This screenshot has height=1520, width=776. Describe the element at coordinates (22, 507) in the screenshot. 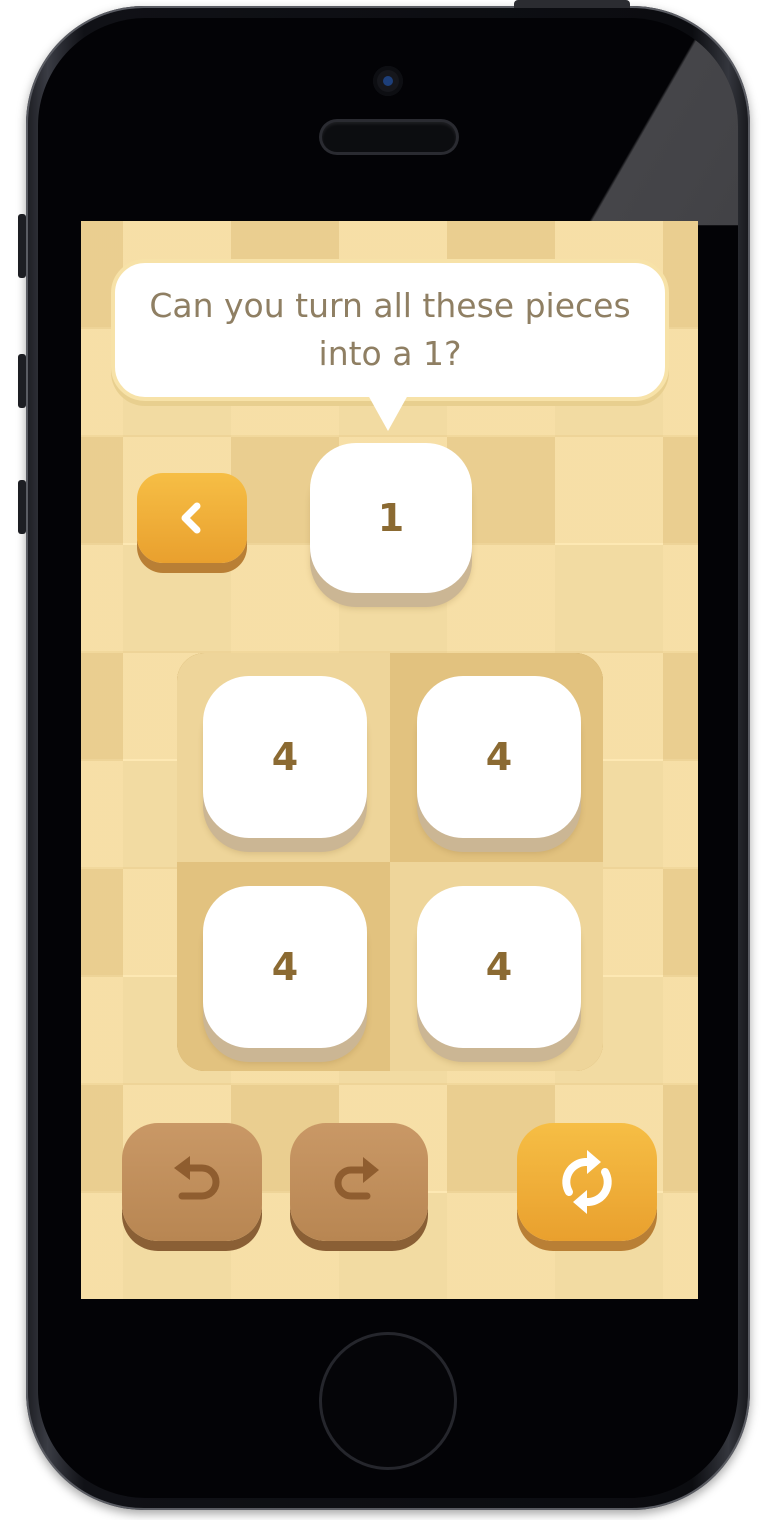

I see `volume-down-button` at that location.